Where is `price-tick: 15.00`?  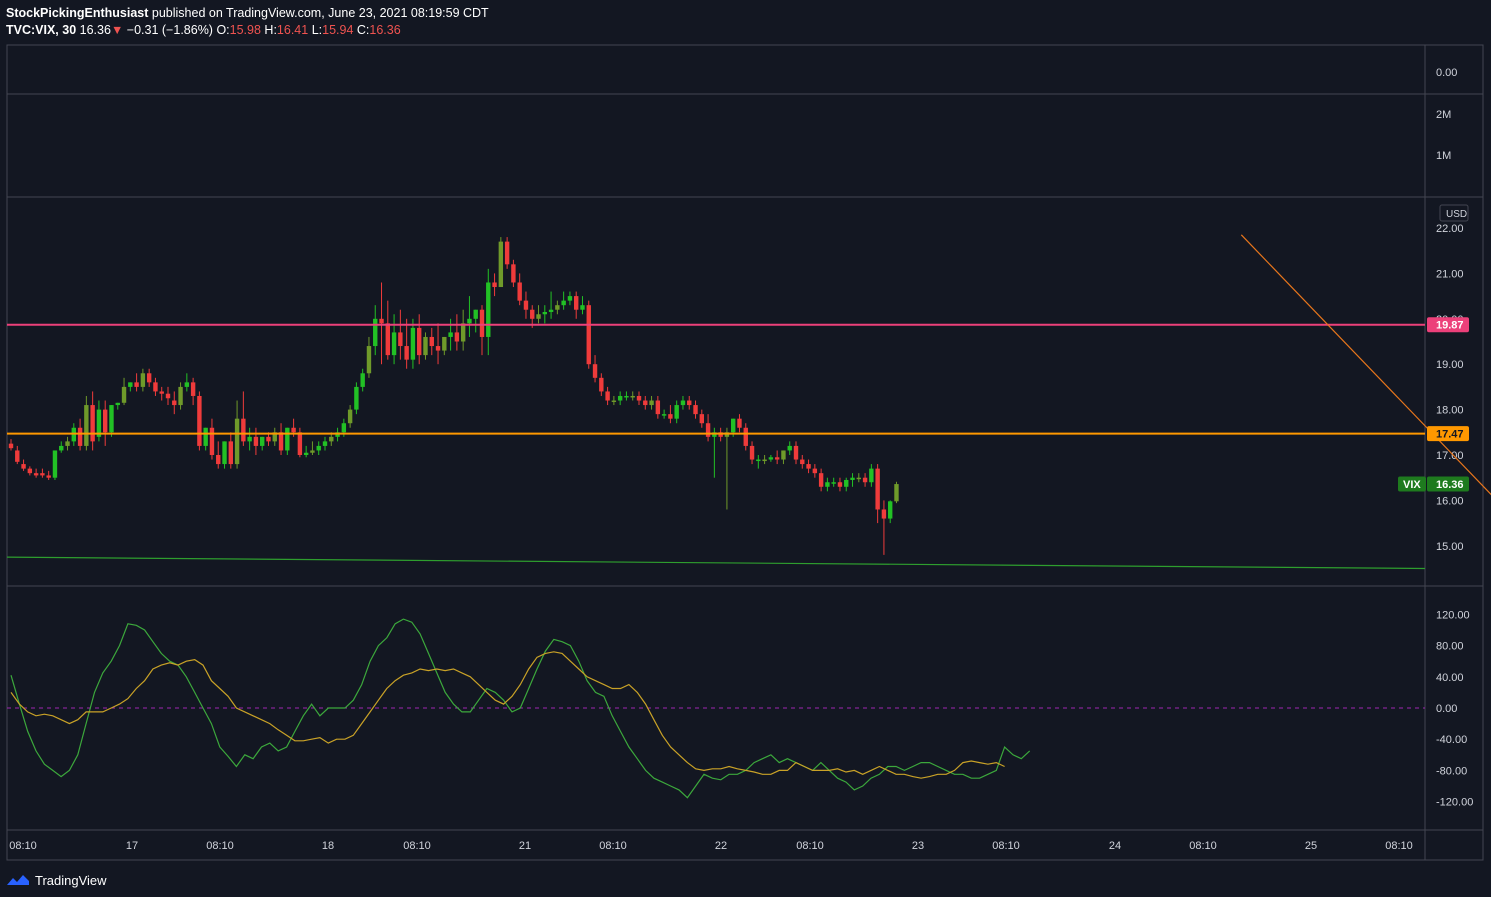 price-tick: 15.00 is located at coordinates (1450, 547).